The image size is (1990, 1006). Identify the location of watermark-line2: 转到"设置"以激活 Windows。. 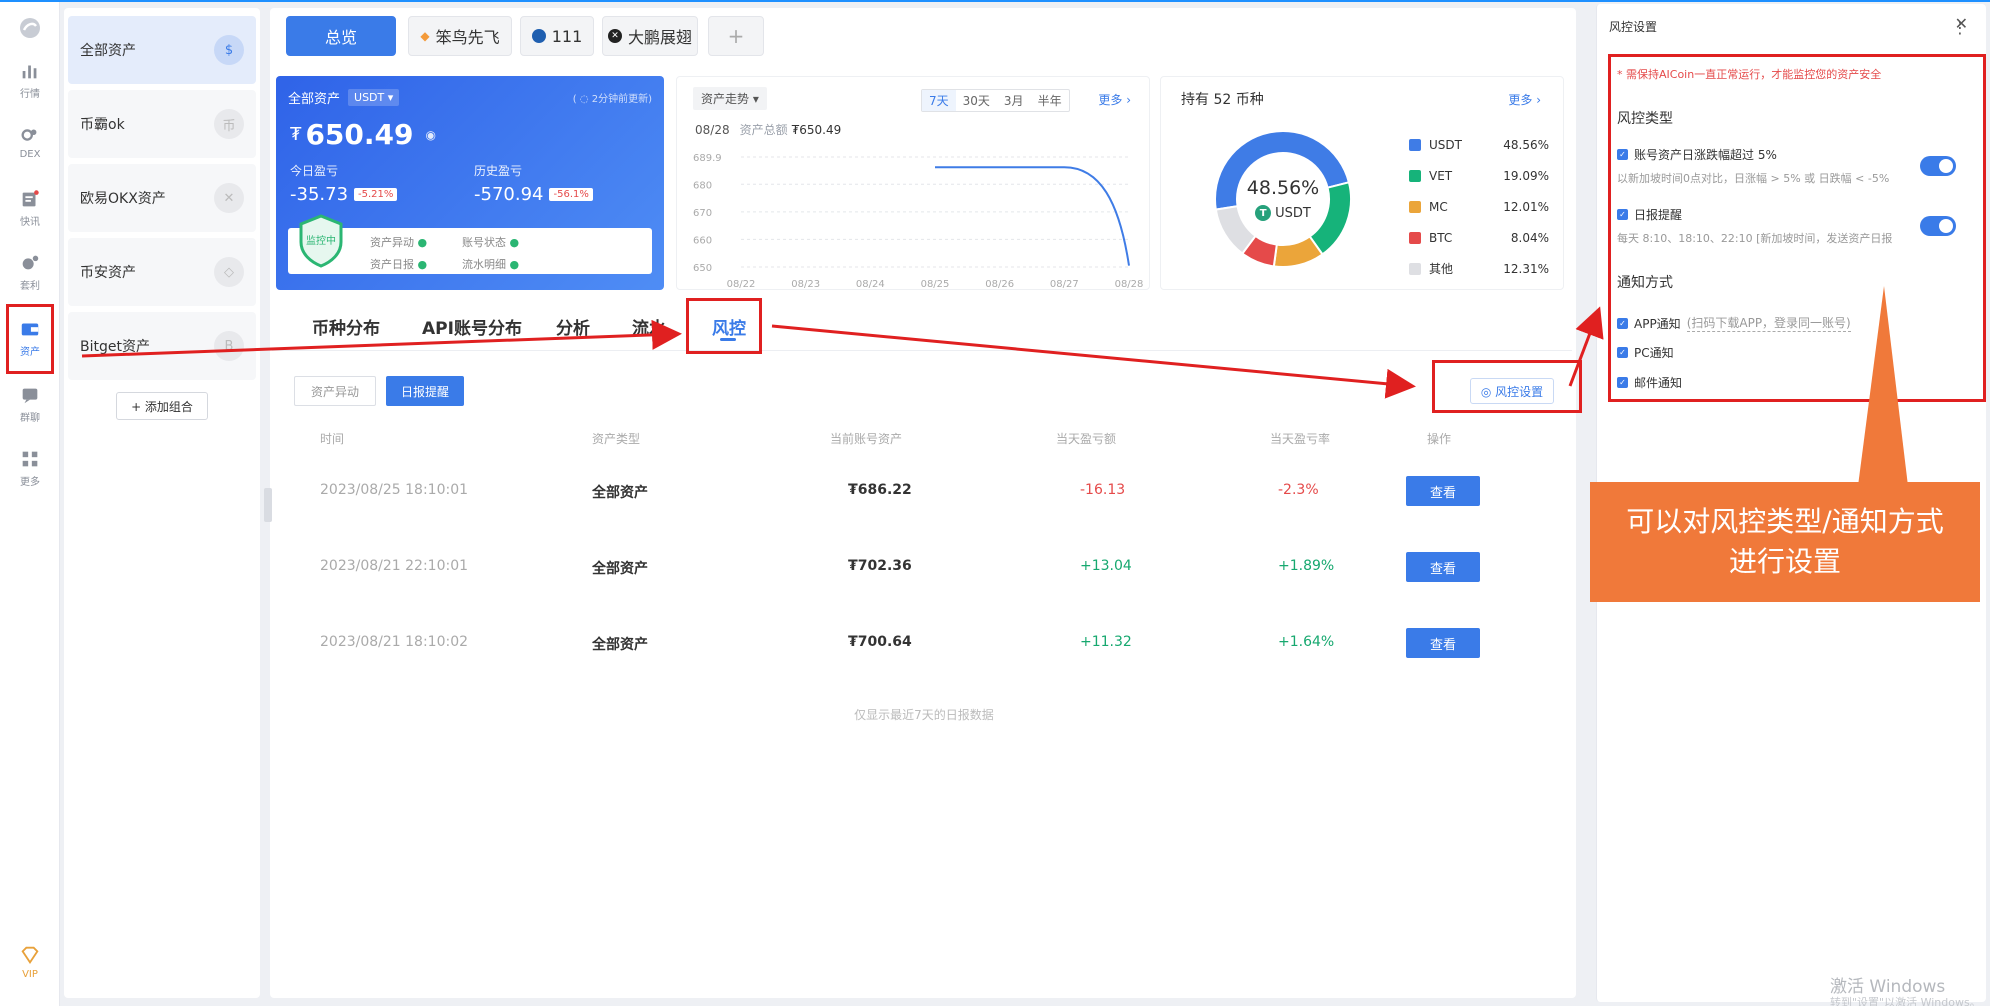
(1905, 1001).